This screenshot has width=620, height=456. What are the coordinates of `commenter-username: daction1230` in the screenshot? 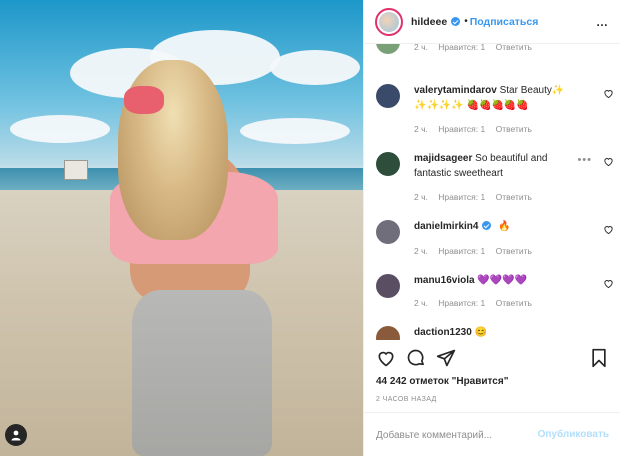 It's located at (443, 332).